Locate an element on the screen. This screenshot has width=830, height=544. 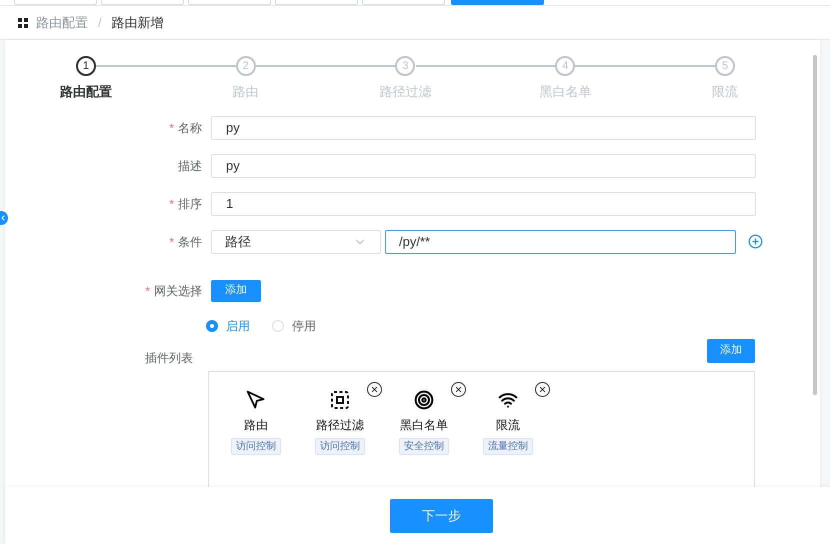
breadcrumb-item: 路由新增 is located at coordinates (138, 23).